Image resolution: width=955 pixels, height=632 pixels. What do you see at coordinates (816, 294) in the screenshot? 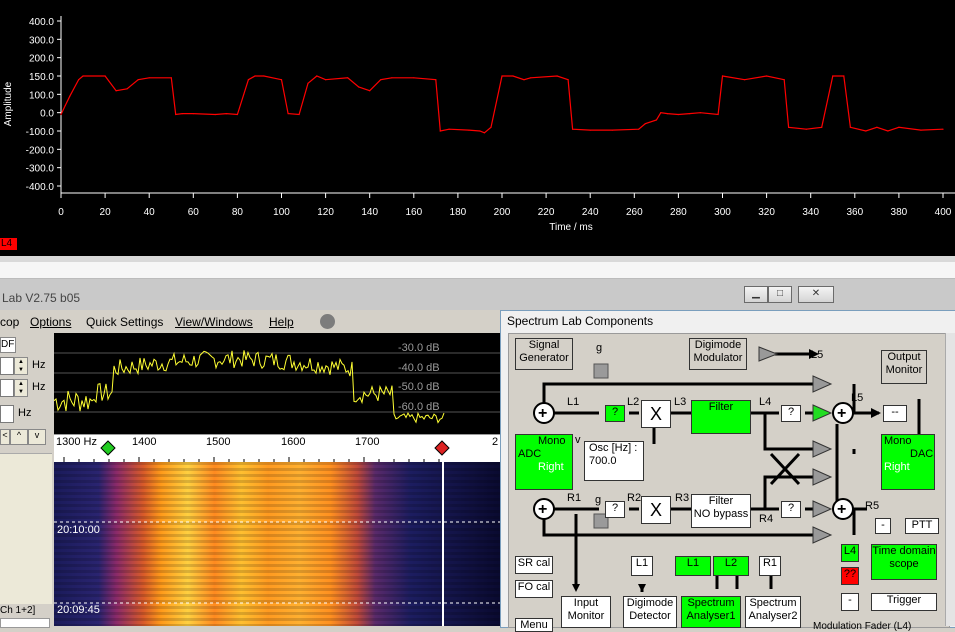
I see `close-button: ✕` at bounding box center [816, 294].